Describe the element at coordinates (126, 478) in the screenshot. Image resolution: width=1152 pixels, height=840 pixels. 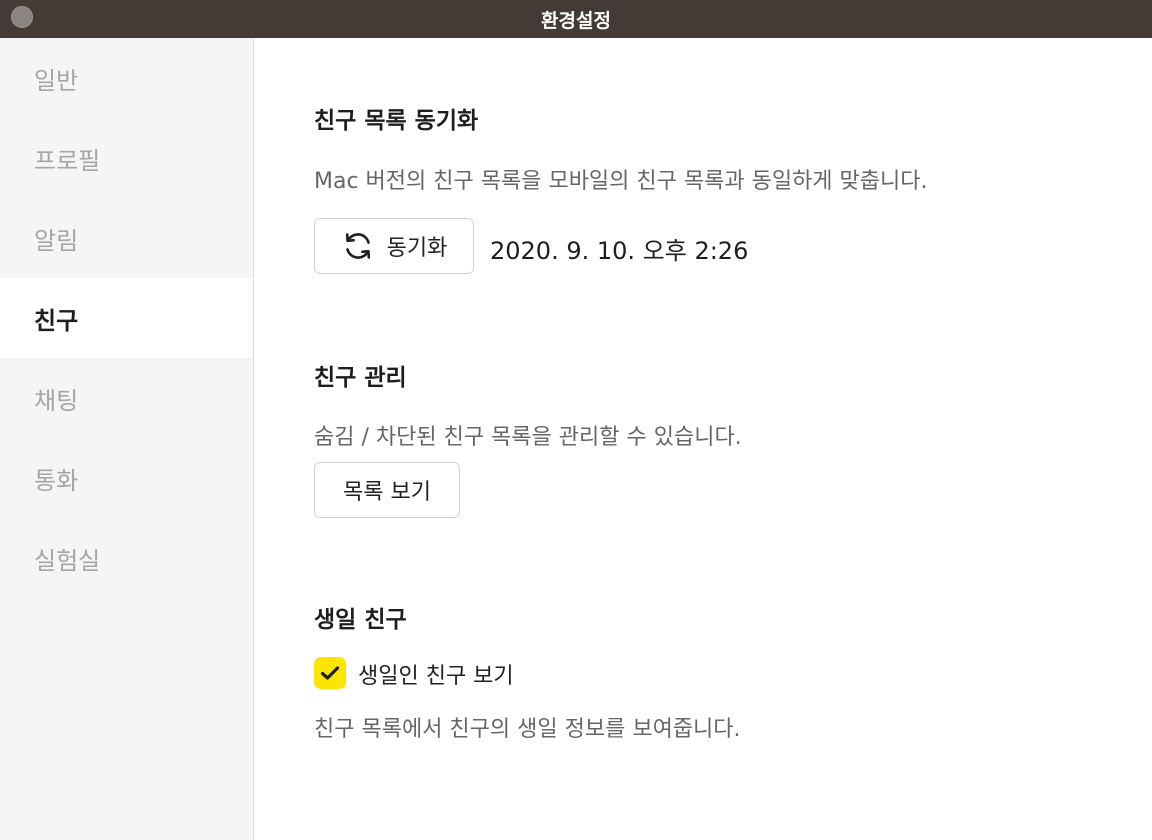
I see `sidebar-item-call: 통화` at that location.